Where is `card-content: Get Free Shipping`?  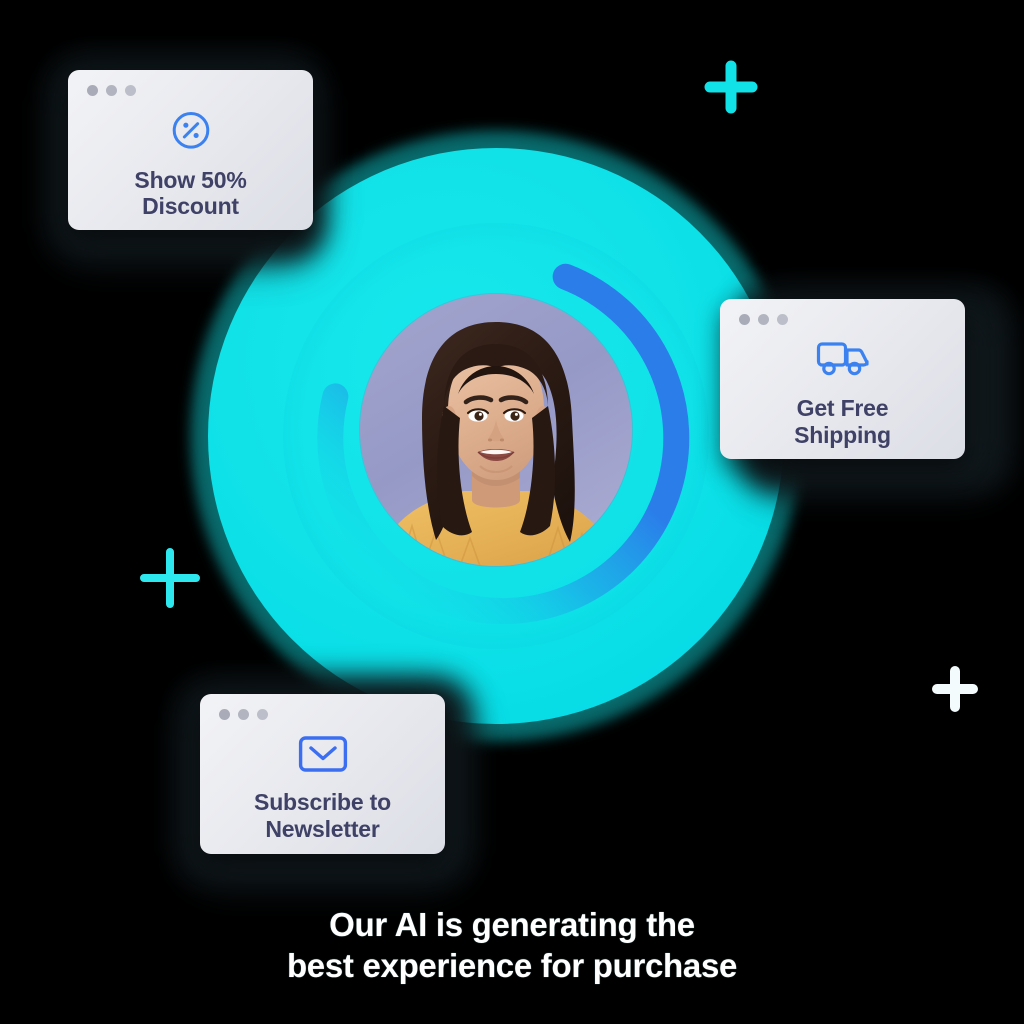 card-content: Get Free Shipping is located at coordinates (842, 394).